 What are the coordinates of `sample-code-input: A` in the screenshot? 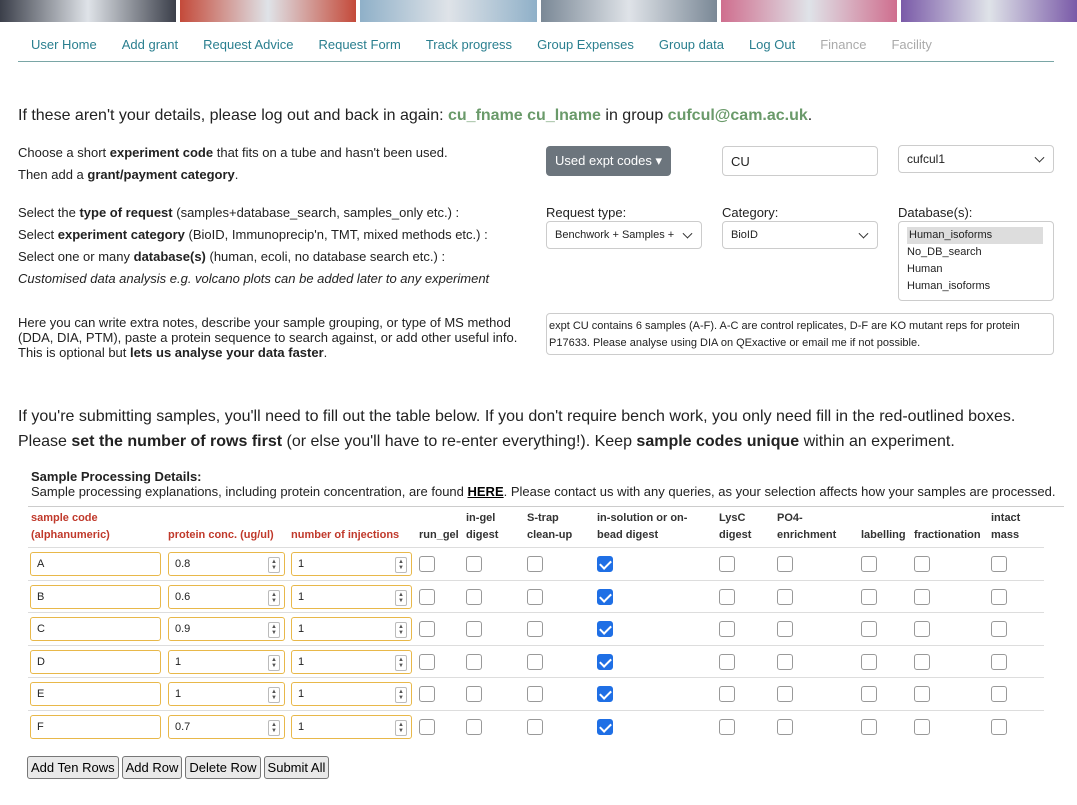 It's located at (95, 564).